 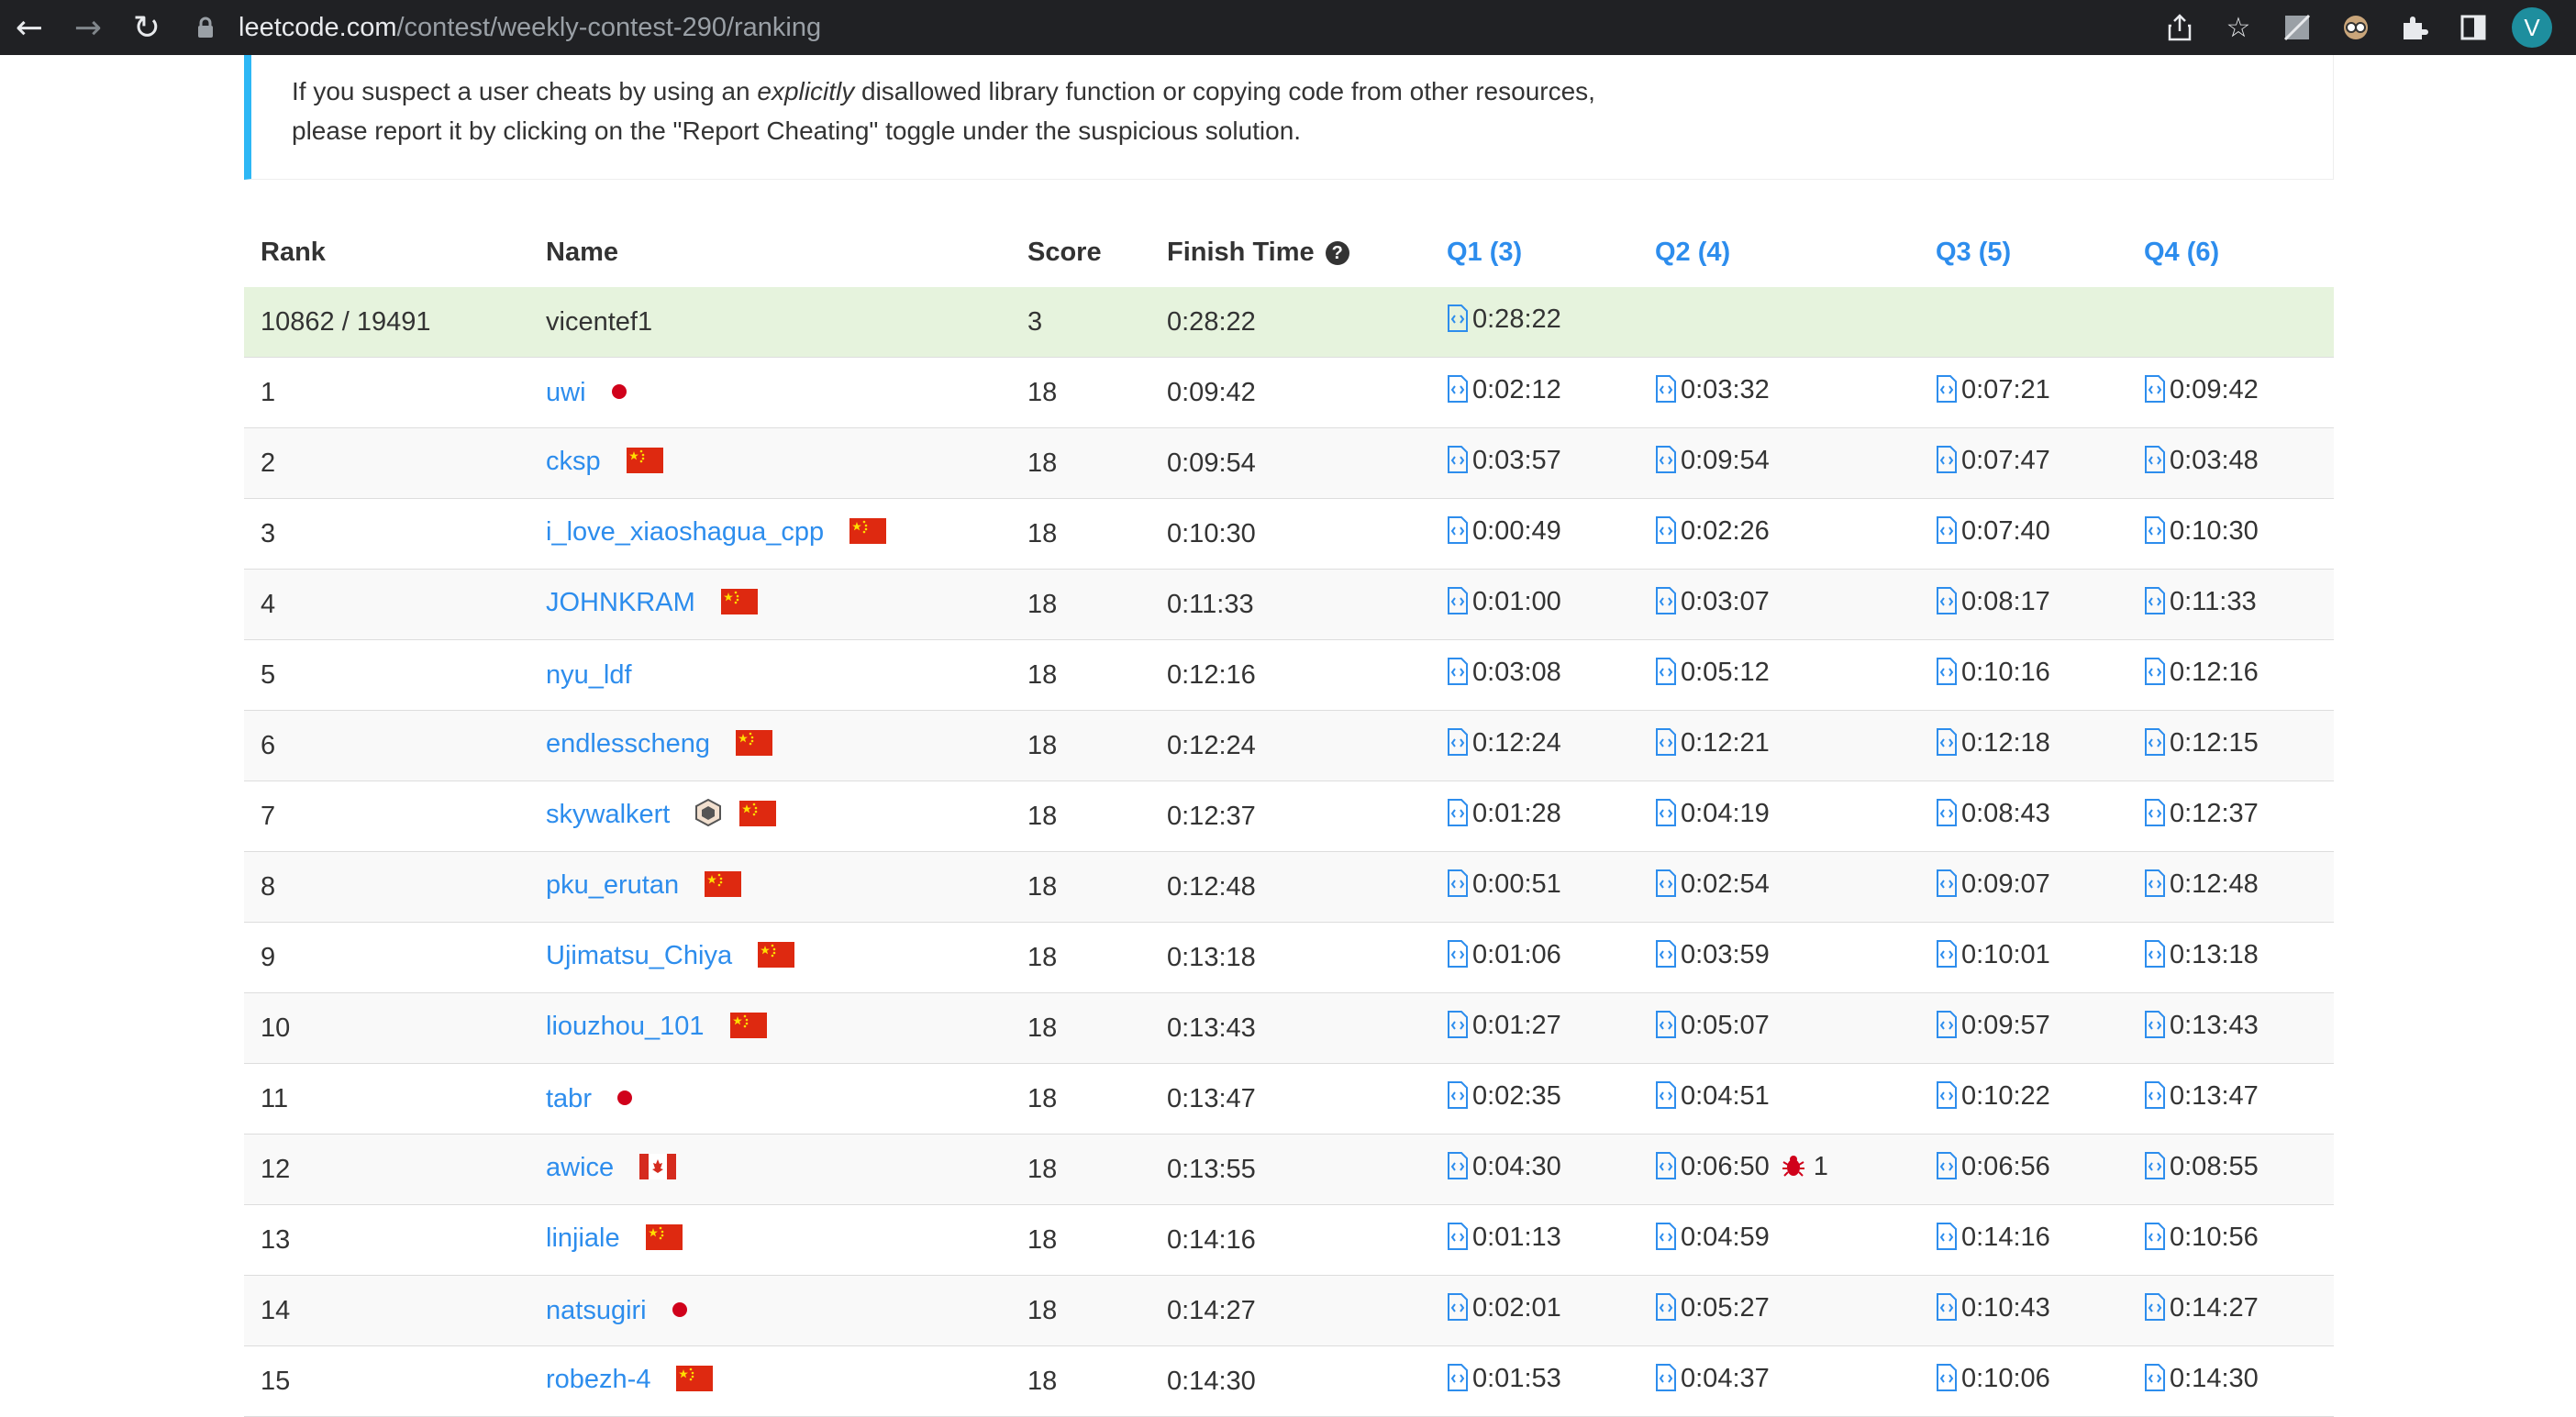 I want to click on header-q4: Q4 (6), so click(x=2230, y=252).